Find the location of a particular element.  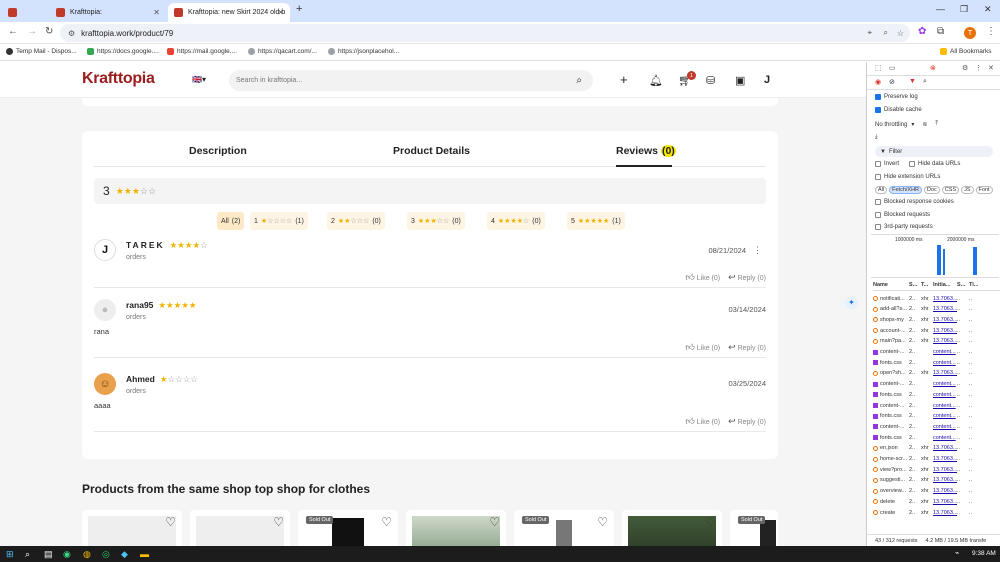

chrome-icon: ◍ is located at coordinates (87, 554).